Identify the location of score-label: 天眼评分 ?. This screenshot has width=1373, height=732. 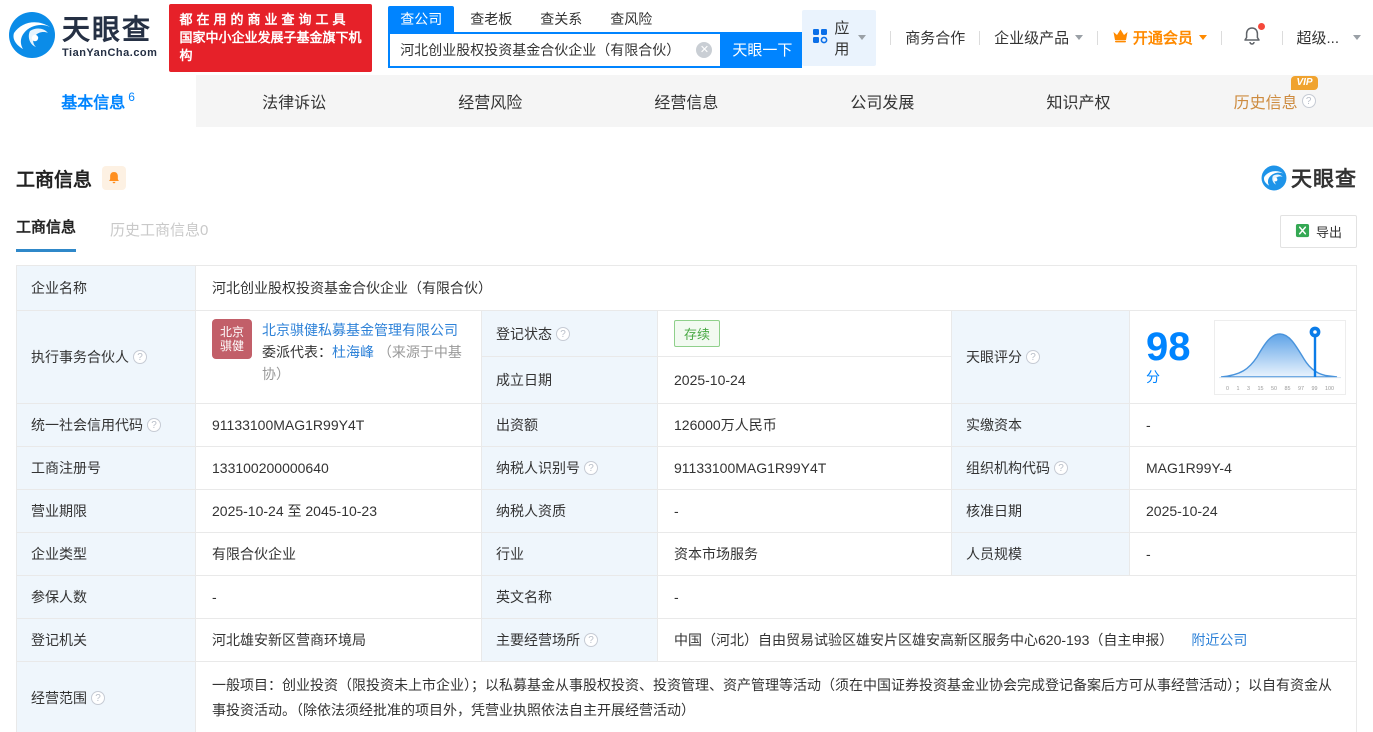
(1040, 357).